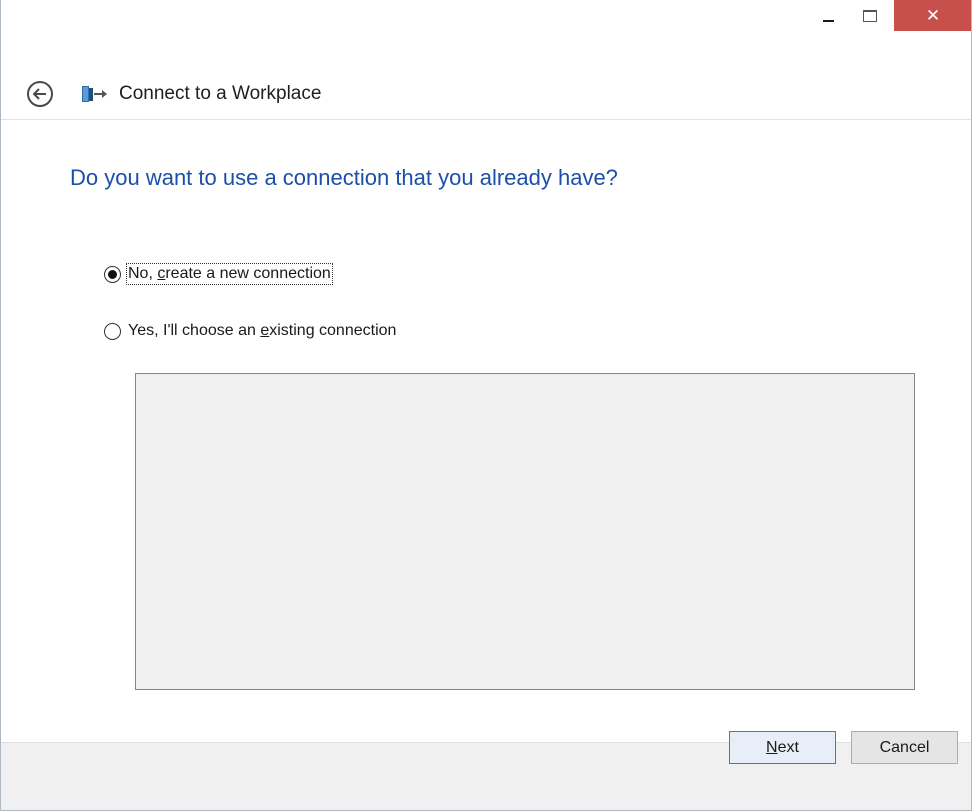 The image size is (972, 811). I want to click on radio-selected-dot, so click(112, 274).